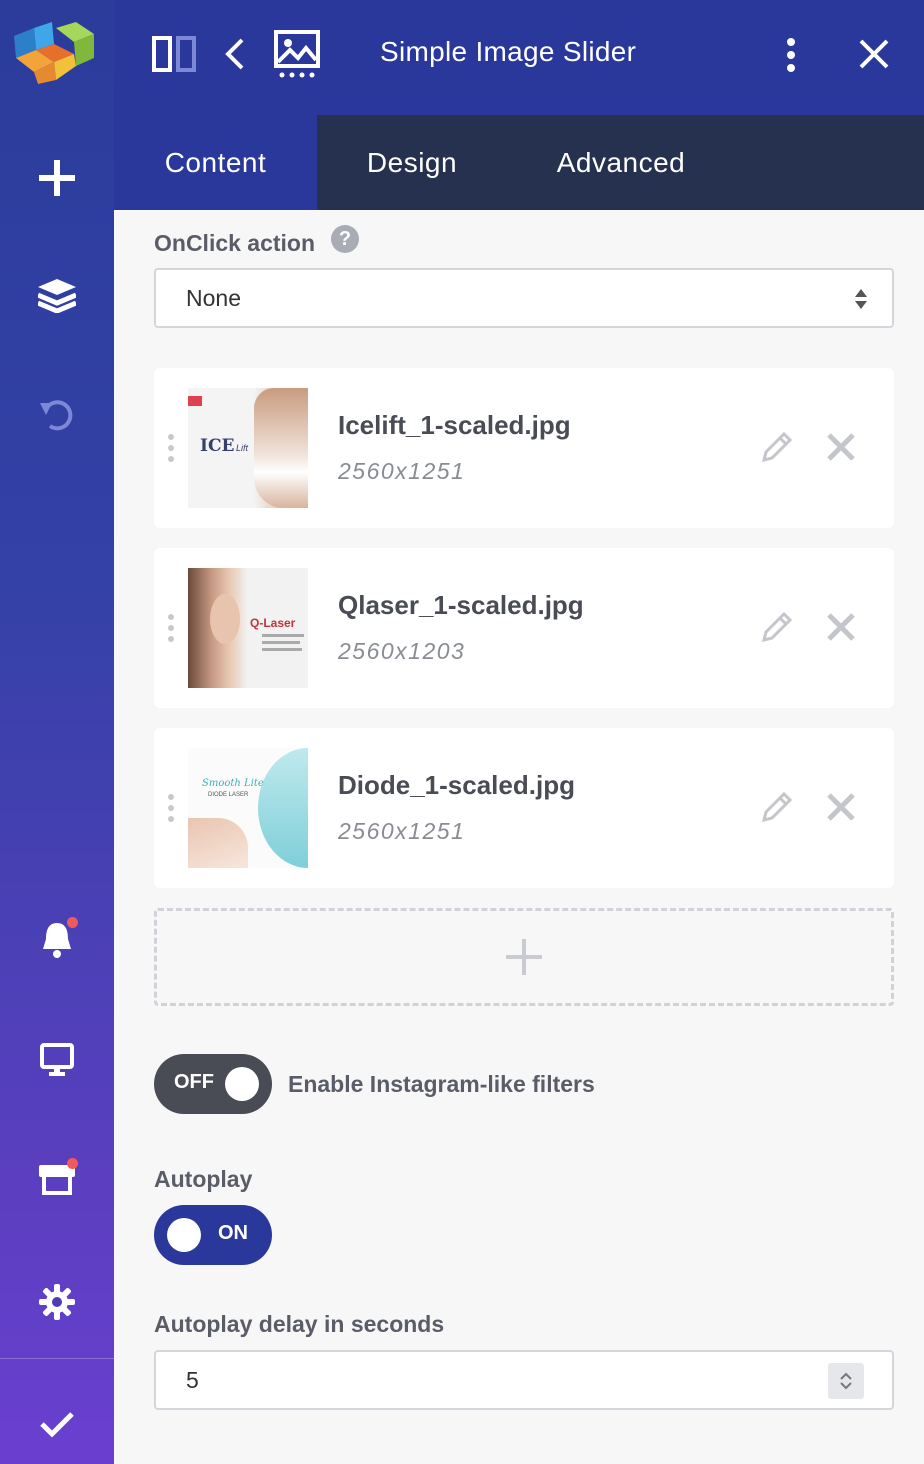 The image size is (924, 1464). Describe the element at coordinates (203, 1179) in the screenshot. I see `autoplay-label: Autoplay` at that location.